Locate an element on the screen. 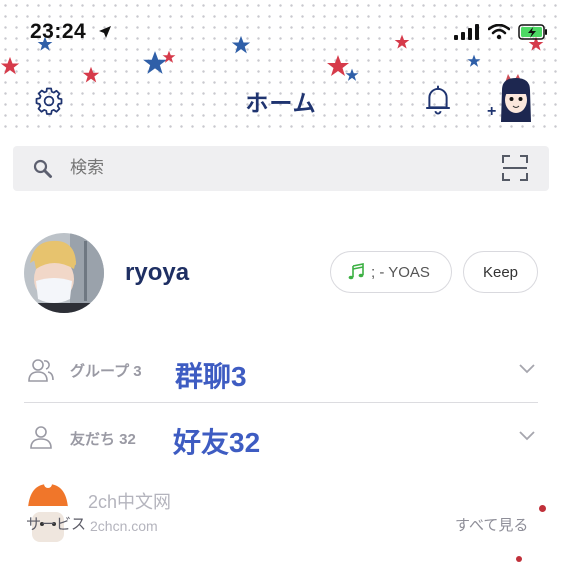 Image resolution: width=562 pixels, height=562 pixels. friend-icon is located at coordinates (41, 437).